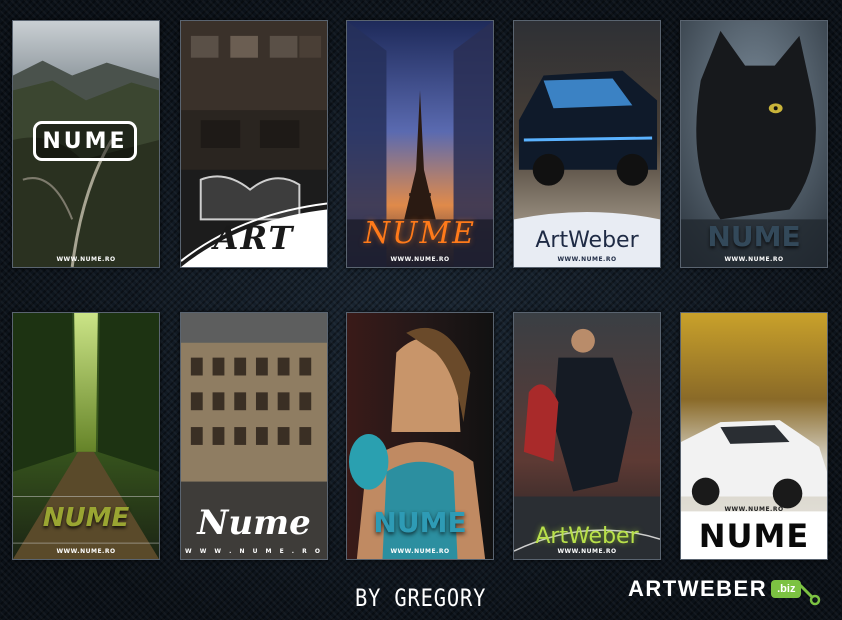 Image resolution: width=842 pixels, height=620 pixels. I want to click on brand-name: ARTWEBER, so click(698, 588).